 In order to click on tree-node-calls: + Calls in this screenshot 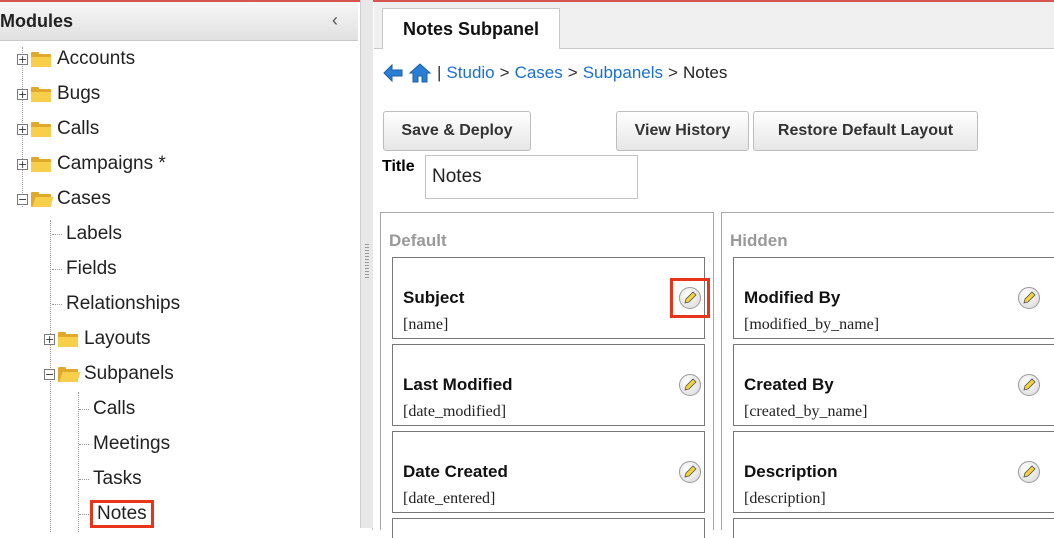, I will do `click(58, 129)`.